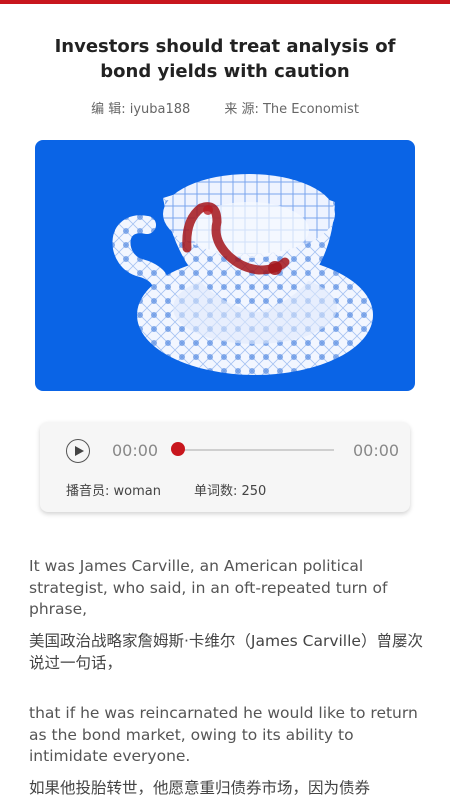  Describe the element at coordinates (78, 451) in the screenshot. I see `play-icon` at that location.